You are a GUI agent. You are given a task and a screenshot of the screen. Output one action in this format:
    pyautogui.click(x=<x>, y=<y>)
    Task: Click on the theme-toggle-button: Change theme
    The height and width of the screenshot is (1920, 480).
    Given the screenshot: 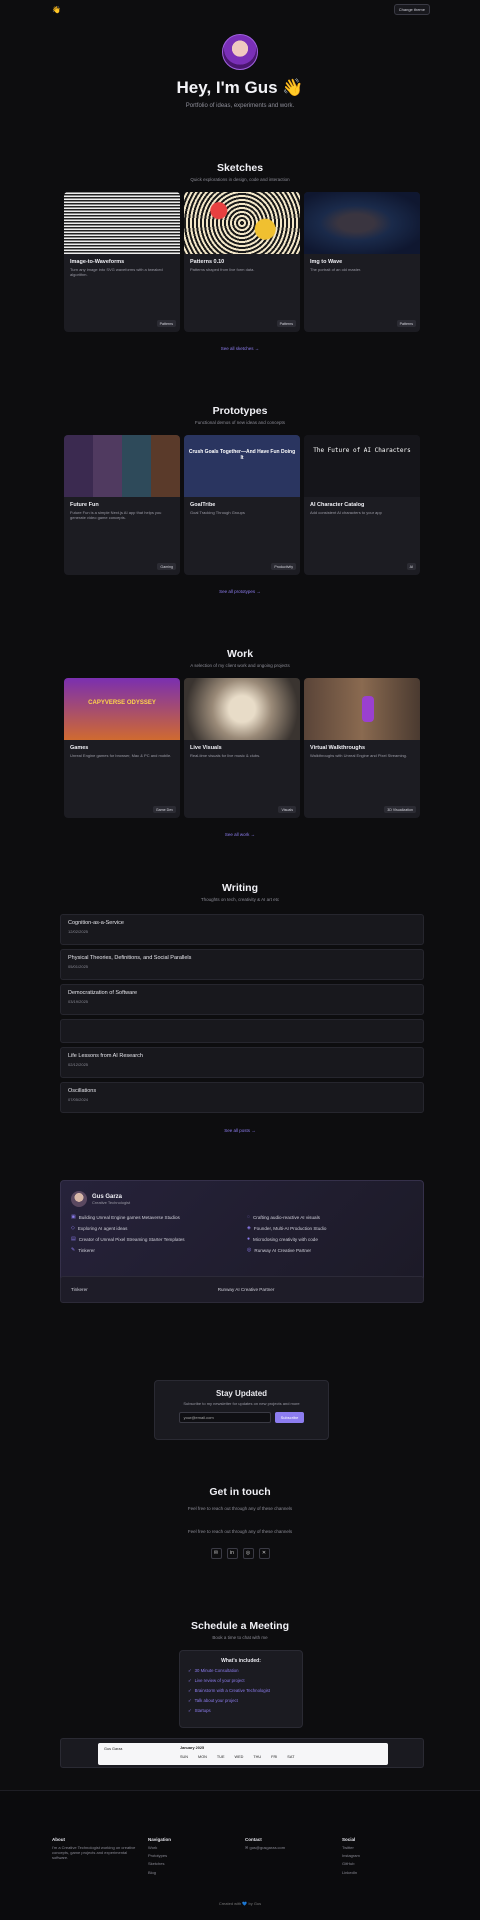 What is the action you would take?
    pyautogui.click(x=411, y=9)
    